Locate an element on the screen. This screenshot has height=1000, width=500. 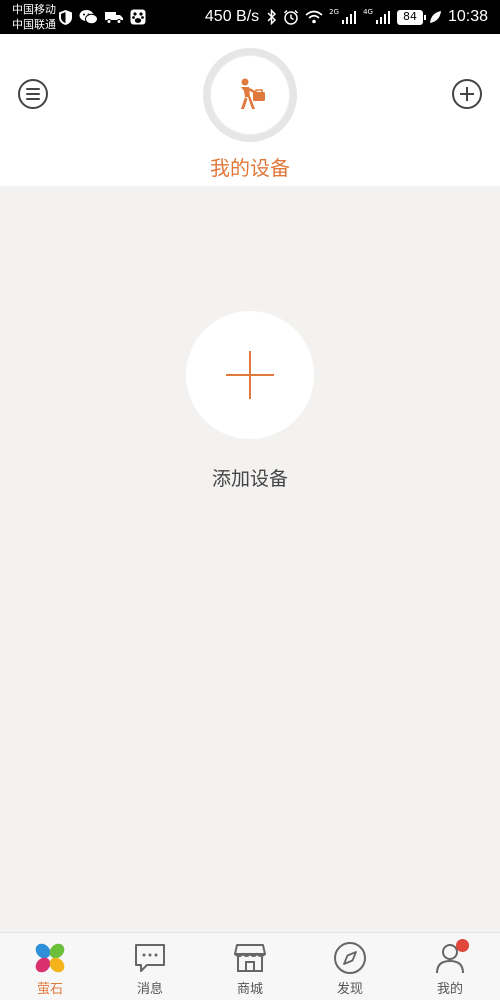
message-icon is located at coordinates (150, 958).